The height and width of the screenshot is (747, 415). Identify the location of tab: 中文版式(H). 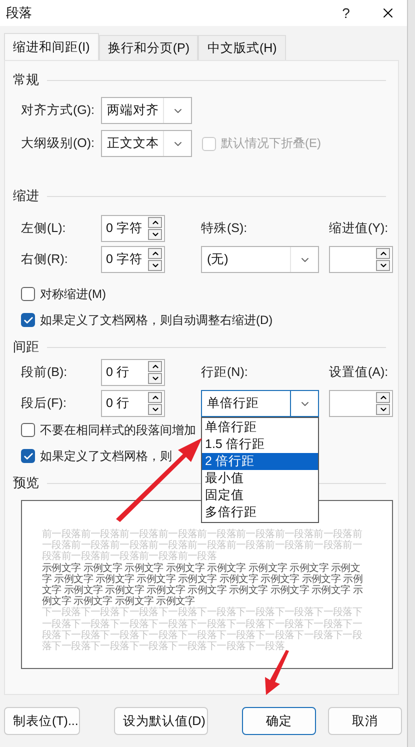
(242, 47).